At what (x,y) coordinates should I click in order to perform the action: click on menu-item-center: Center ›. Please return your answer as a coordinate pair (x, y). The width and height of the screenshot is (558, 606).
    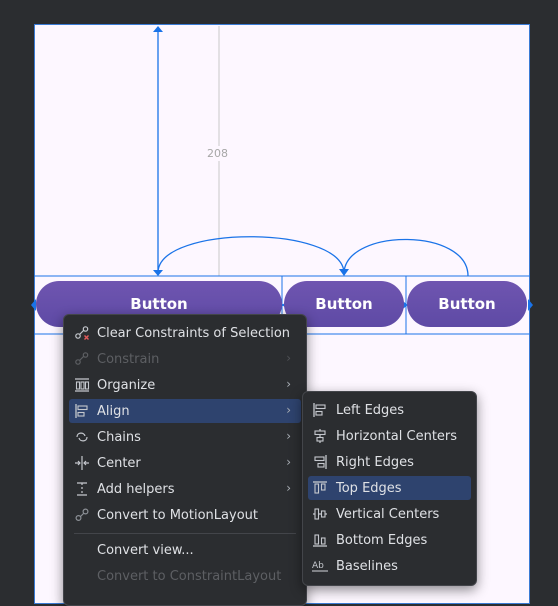
    Looking at the image, I should click on (185, 463).